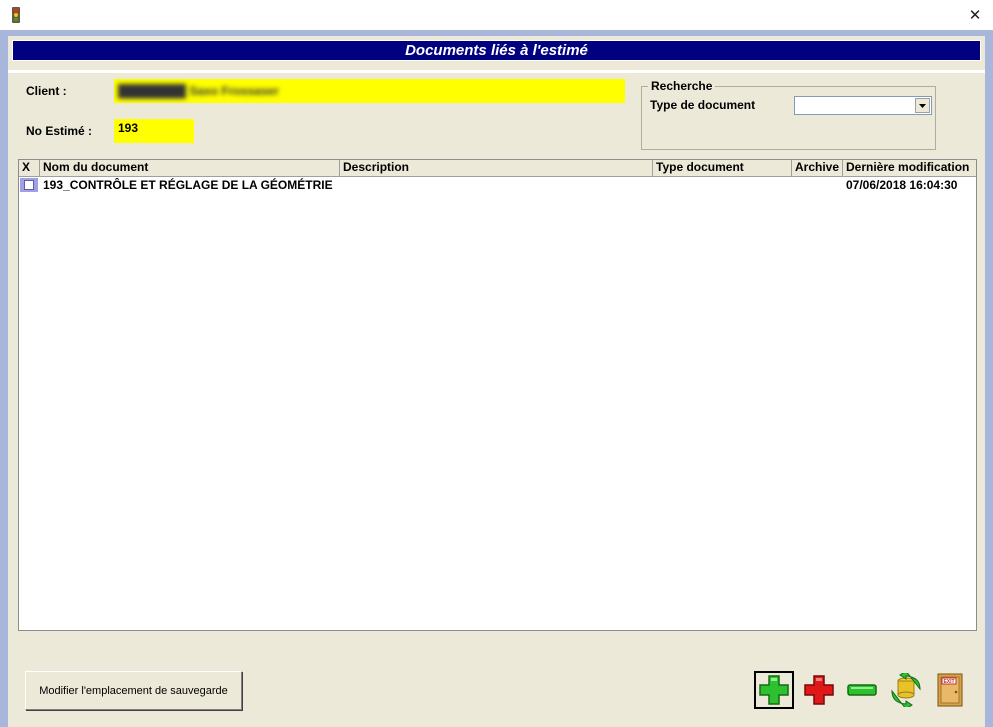  I want to click on change-save-location-button: Modifier l'emplacement de sauvegarde, so click(133, 690).